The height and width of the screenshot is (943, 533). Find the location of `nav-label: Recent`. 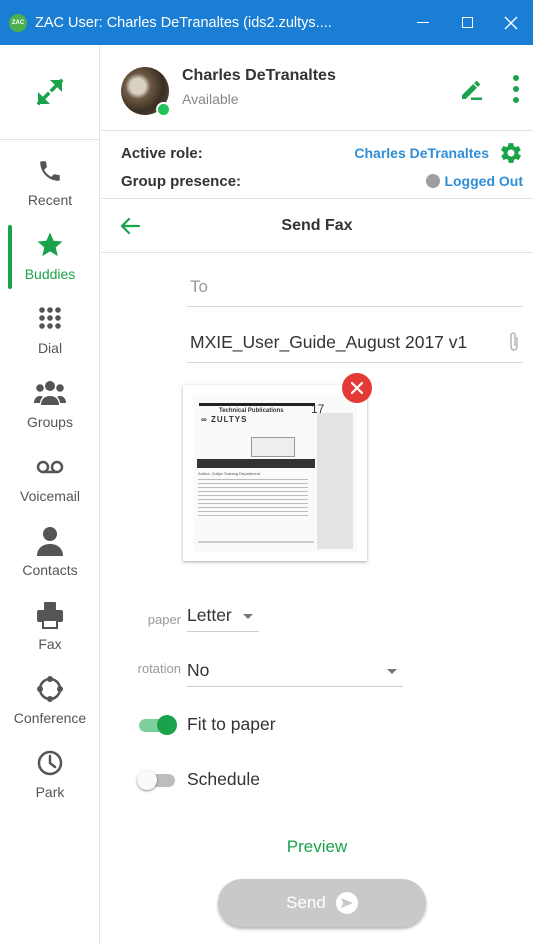

nav-label: Recent is located at coordinates (50, 200).